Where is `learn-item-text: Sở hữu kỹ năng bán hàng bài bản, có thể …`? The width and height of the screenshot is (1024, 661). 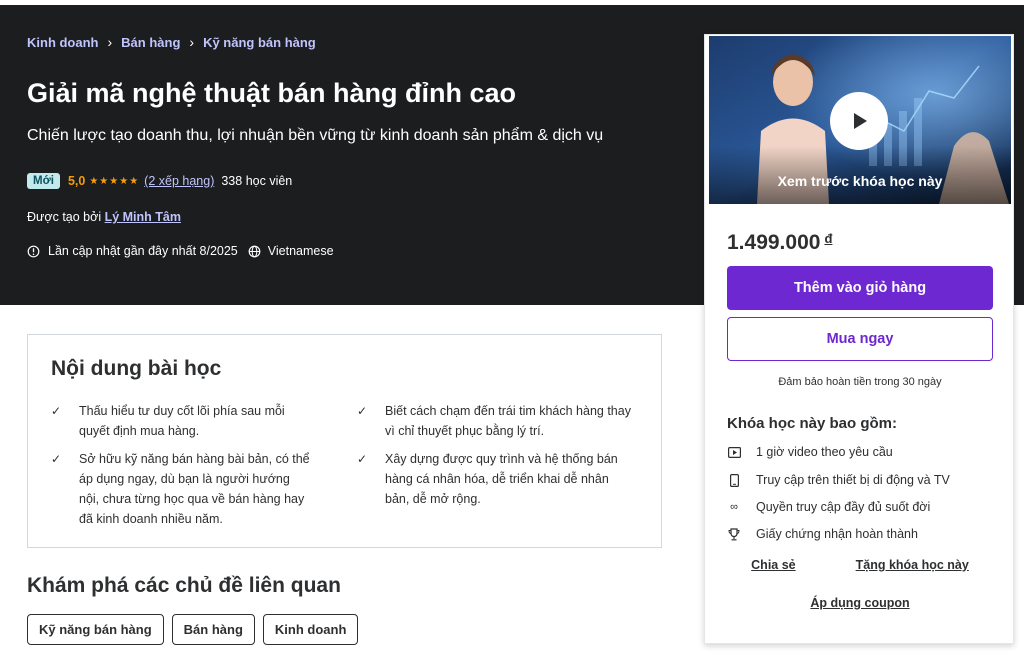
learn-item-text: Sở hữu kỹ năng bán hàng bài bản, có thể … is located at coordinates (194, 489).